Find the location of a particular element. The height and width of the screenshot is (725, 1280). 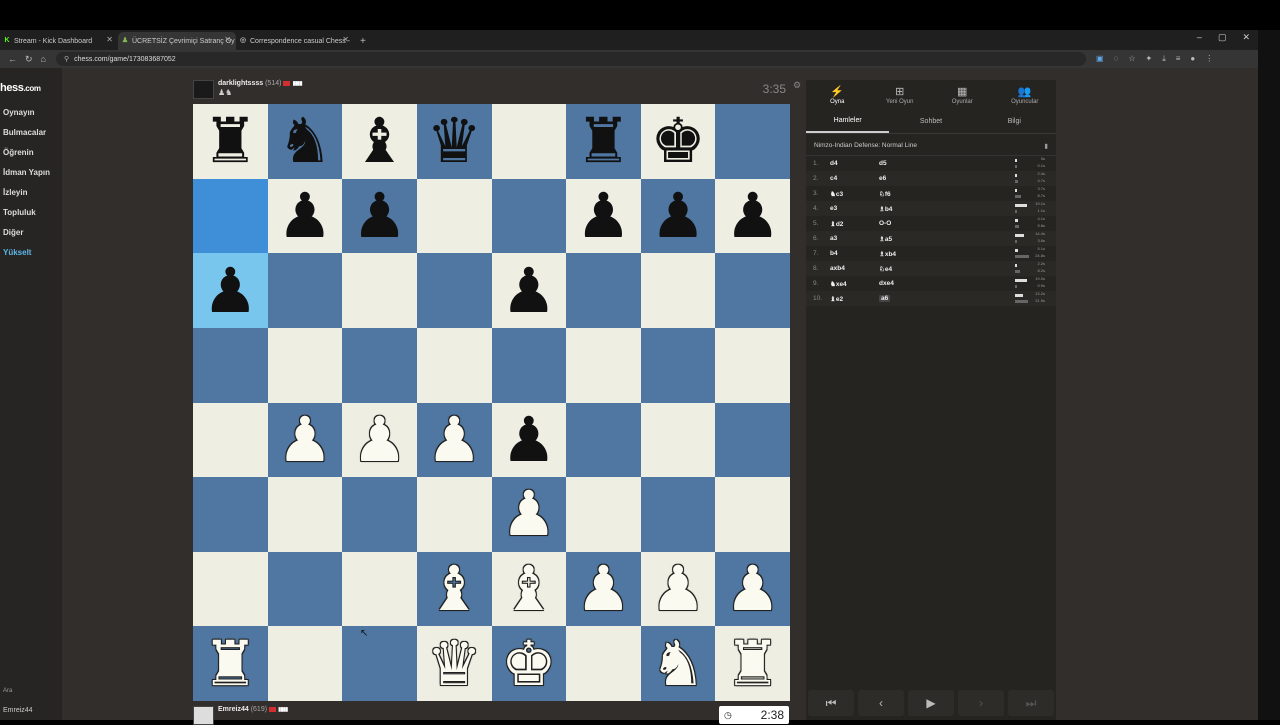

gear-icon: ⚙ is located at coordinates (797, 85).